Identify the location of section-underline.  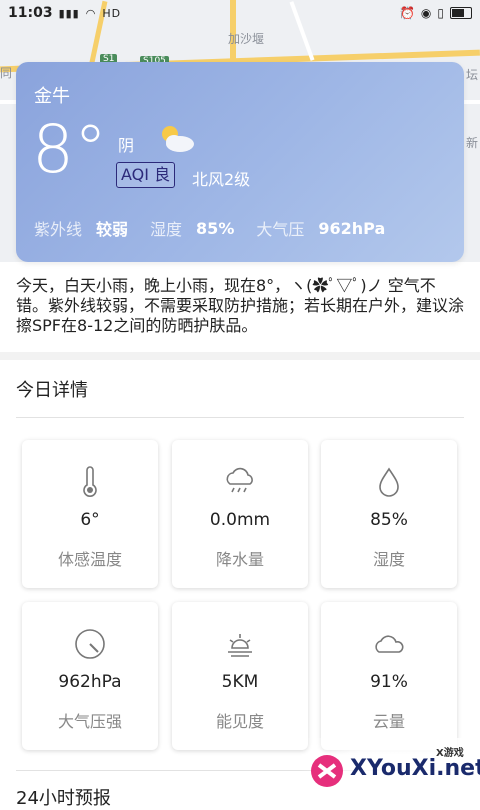
(240, 417).